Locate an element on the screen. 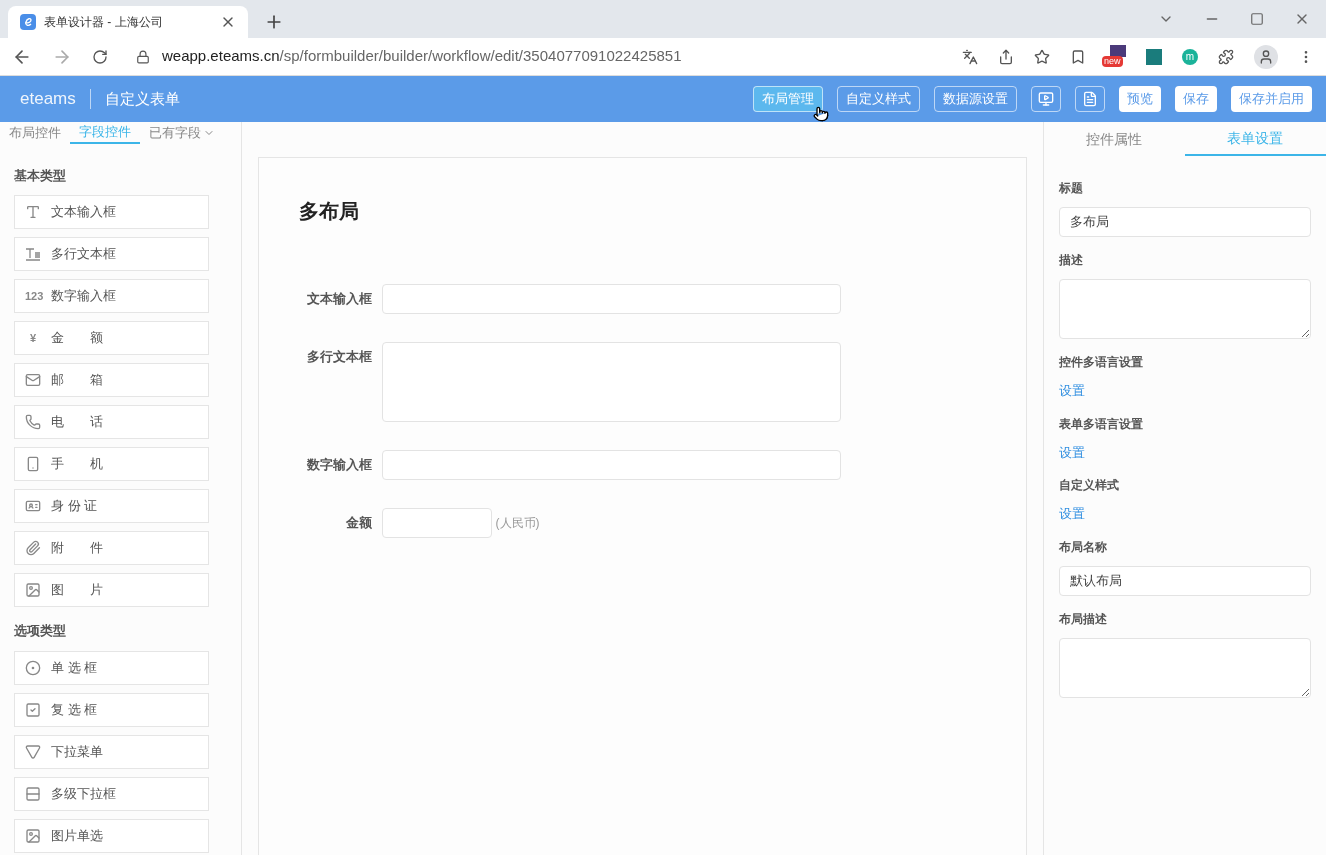 This screenshot has width=1326, height=855. setting-label: 布局名称 is located at coordinates (1083, 547).